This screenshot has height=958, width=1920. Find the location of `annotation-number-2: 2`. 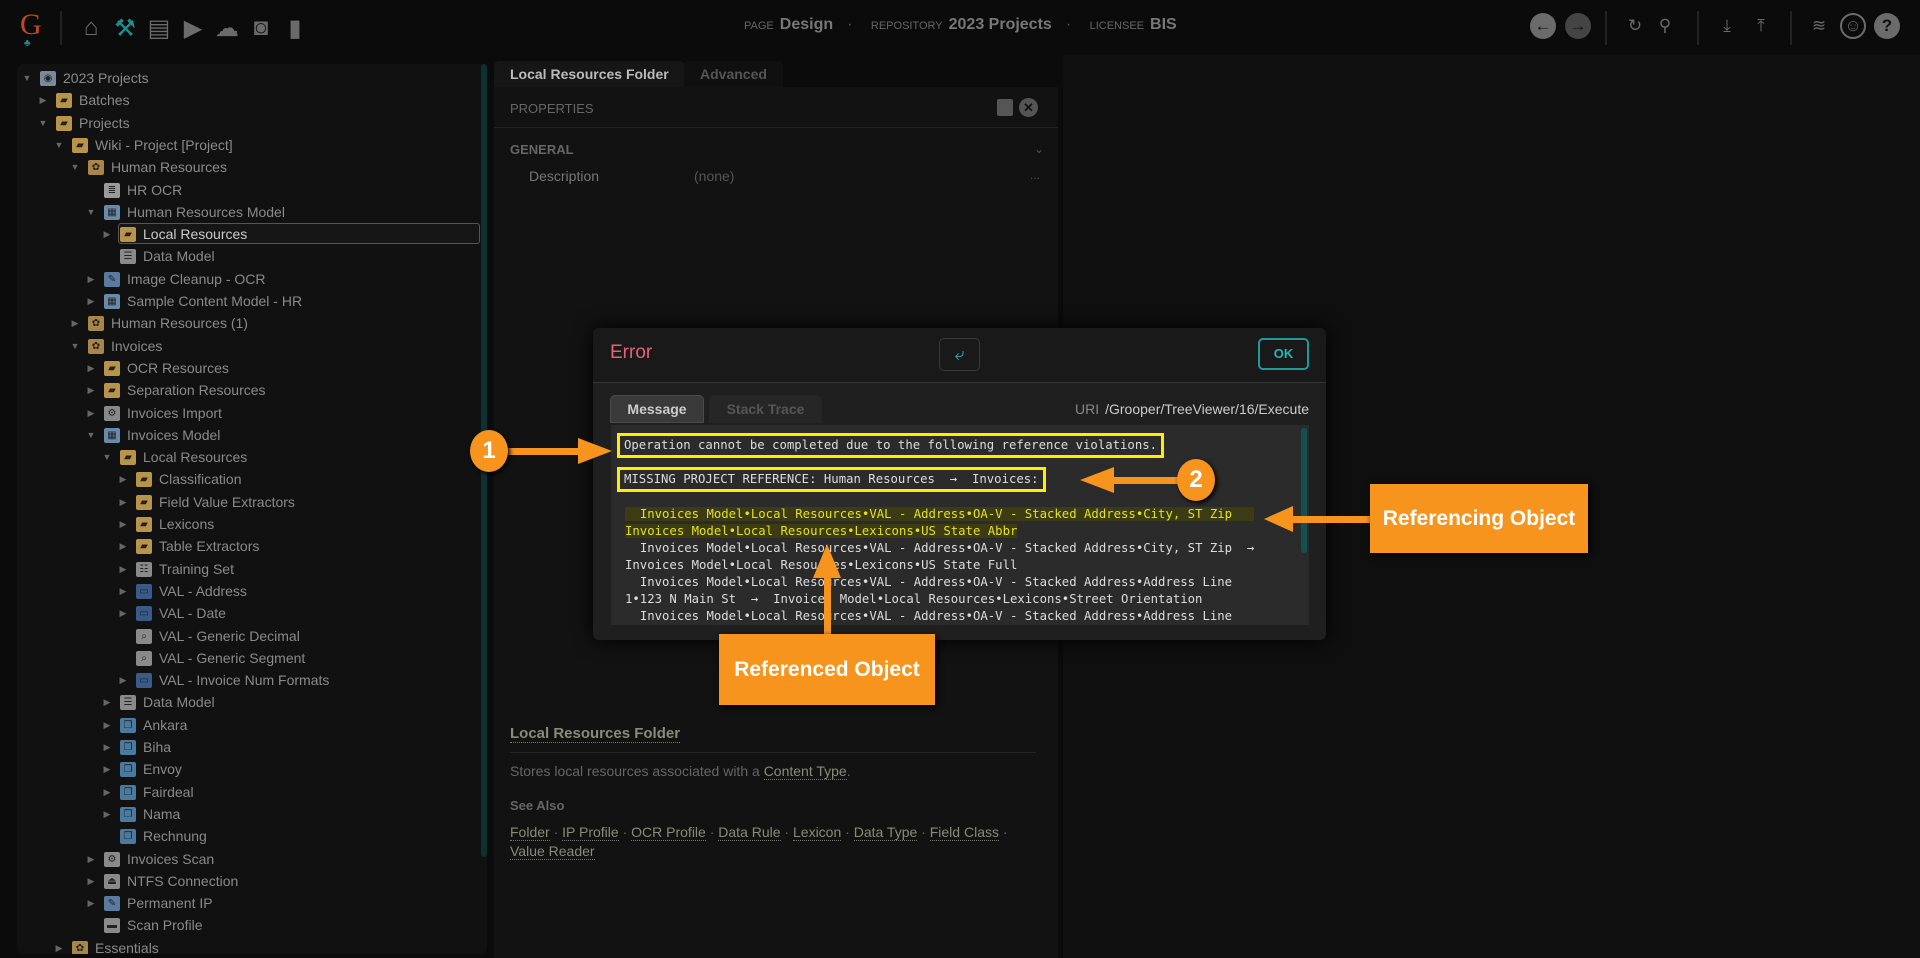

annotation-number-2: 2 is located at coordinates (1196, 480).